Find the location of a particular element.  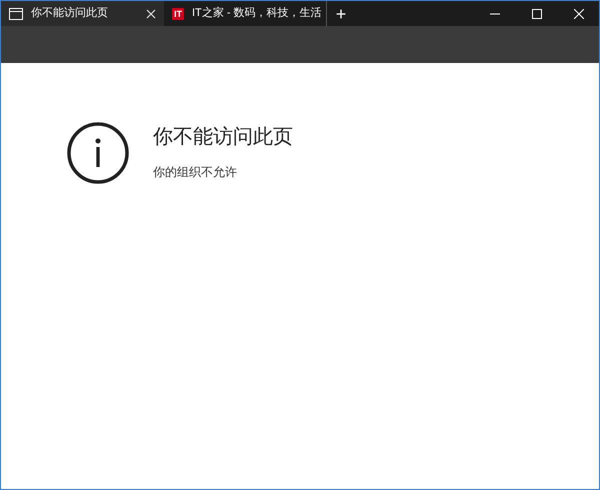

page-icon is located at coordinates (16, 14).